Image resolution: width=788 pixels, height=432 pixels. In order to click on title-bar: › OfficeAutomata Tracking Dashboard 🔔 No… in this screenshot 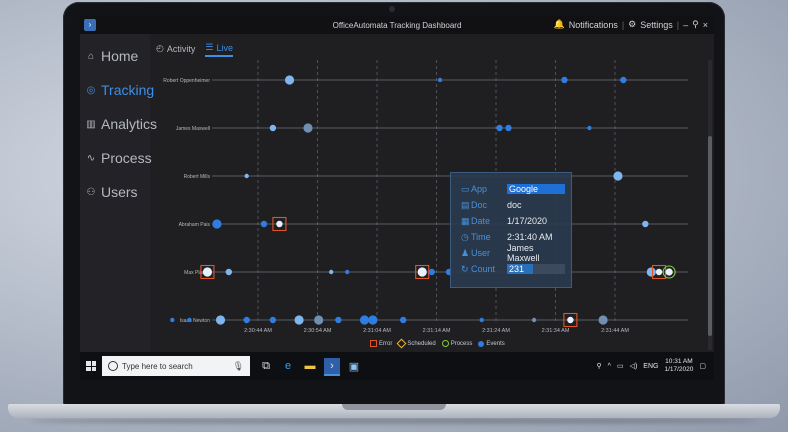, I will do `click(397, 25)`.